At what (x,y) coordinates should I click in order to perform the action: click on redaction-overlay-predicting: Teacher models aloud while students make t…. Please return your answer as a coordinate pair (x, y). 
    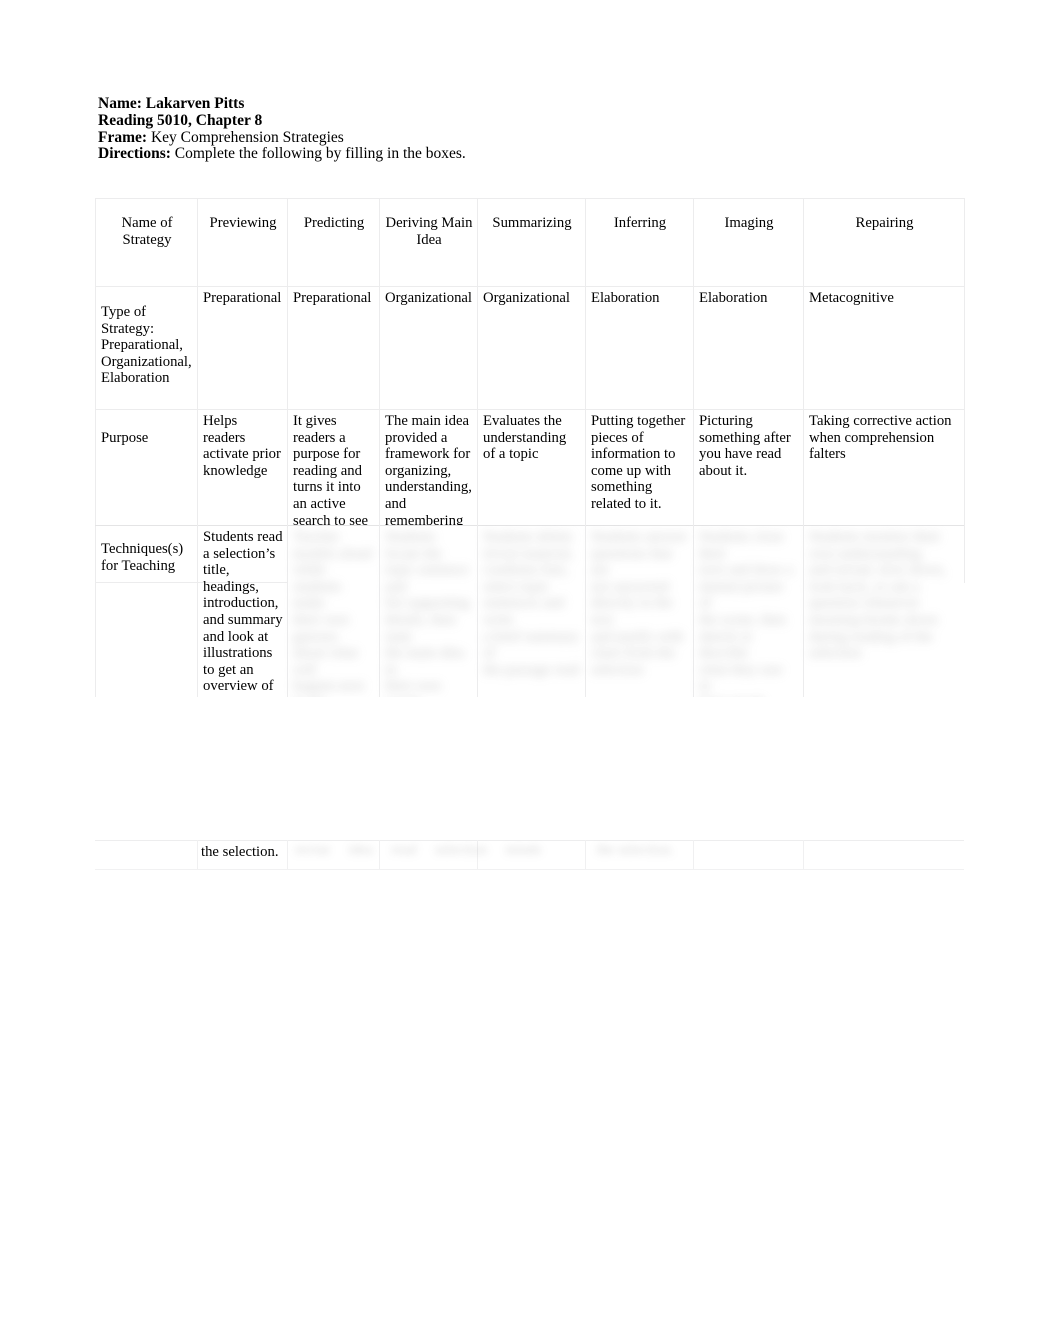
    Looking at the image, I should click on (332, 613).